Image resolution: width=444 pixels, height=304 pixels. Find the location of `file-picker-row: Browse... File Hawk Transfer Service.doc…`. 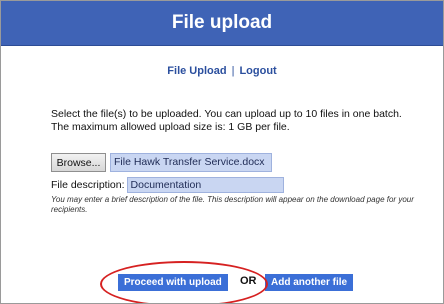

file-picker-row: Browse... File Hawk Transfer Service.doc… is located at coordinates (161, 162).